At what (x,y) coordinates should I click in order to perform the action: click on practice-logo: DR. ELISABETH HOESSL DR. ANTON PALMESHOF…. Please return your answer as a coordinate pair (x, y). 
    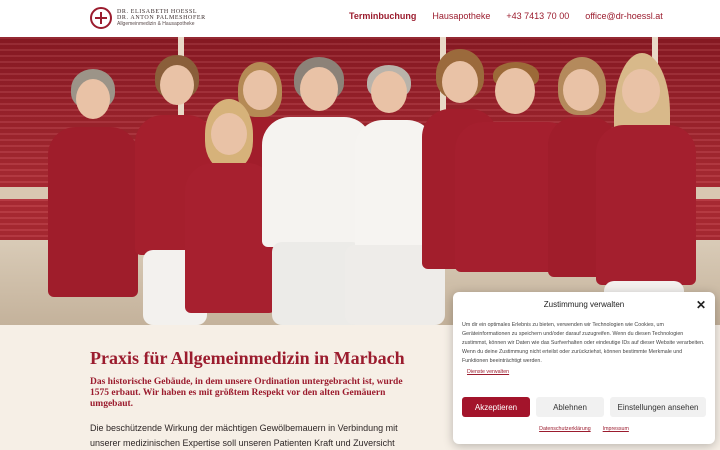
    Looking at the image, I should click on (148, 18).